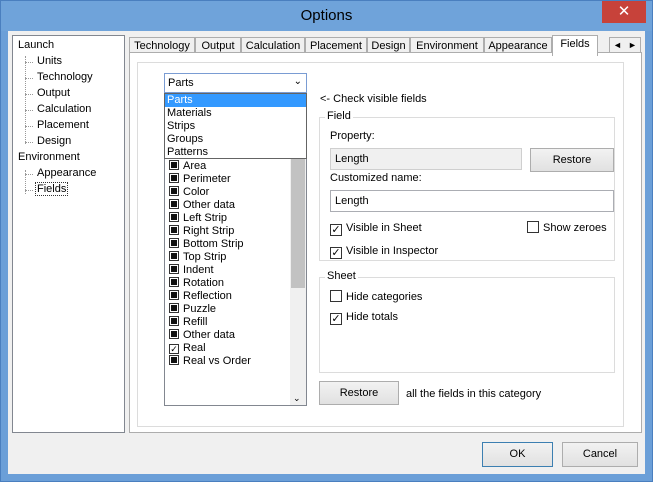 The width and height of the screenshot is (653, 482). I want to click on field-list-item: Indent, so click(191, 270).